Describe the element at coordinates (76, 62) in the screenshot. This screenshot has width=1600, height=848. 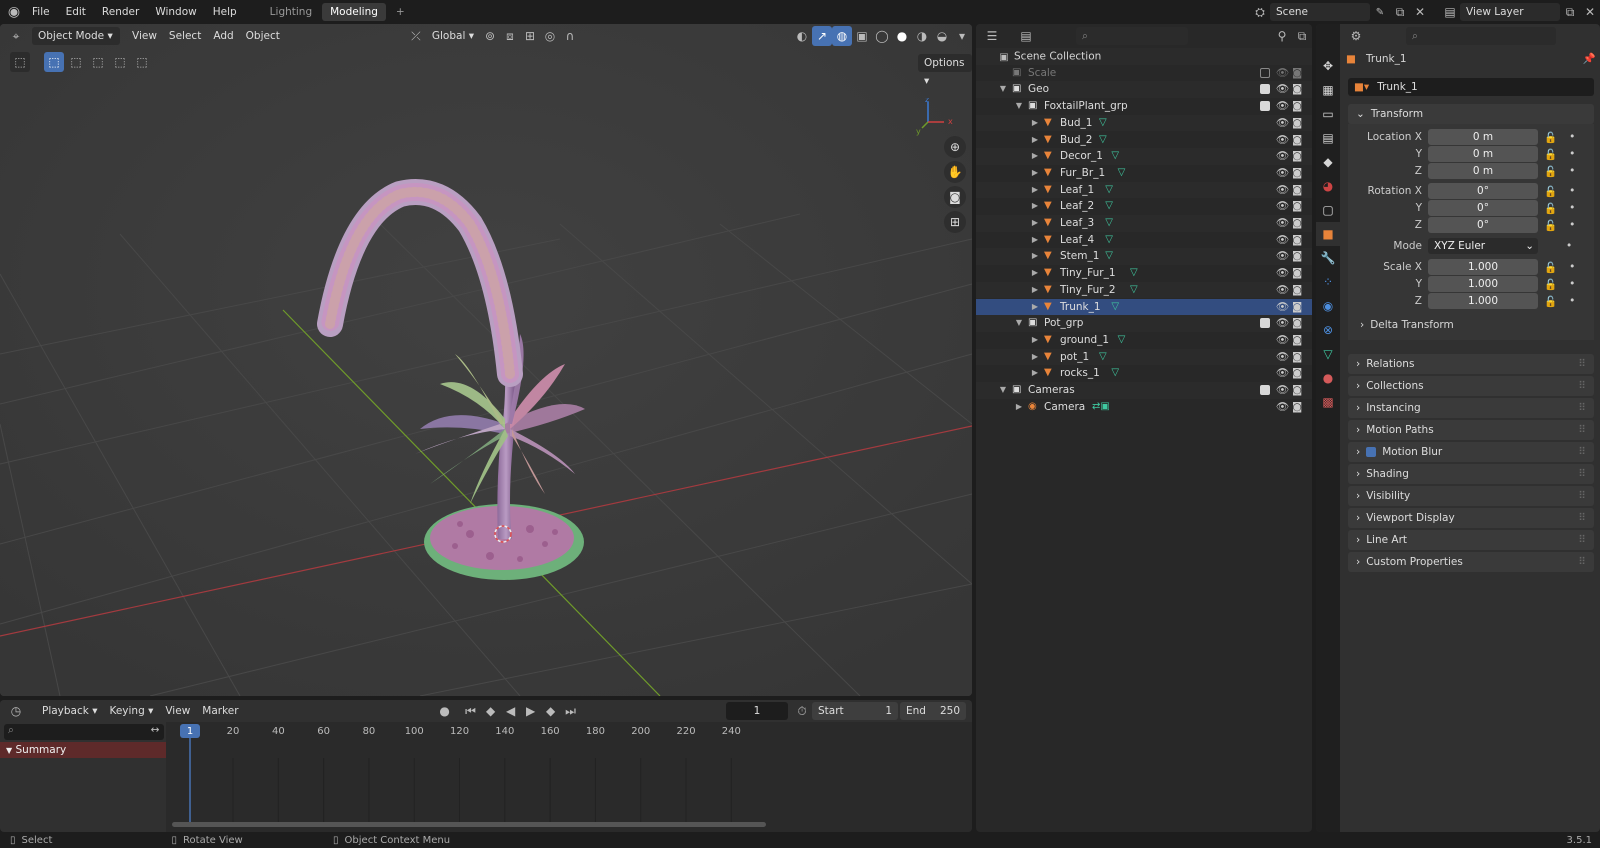
I see `select-extend-icon: ⬚` at that location.